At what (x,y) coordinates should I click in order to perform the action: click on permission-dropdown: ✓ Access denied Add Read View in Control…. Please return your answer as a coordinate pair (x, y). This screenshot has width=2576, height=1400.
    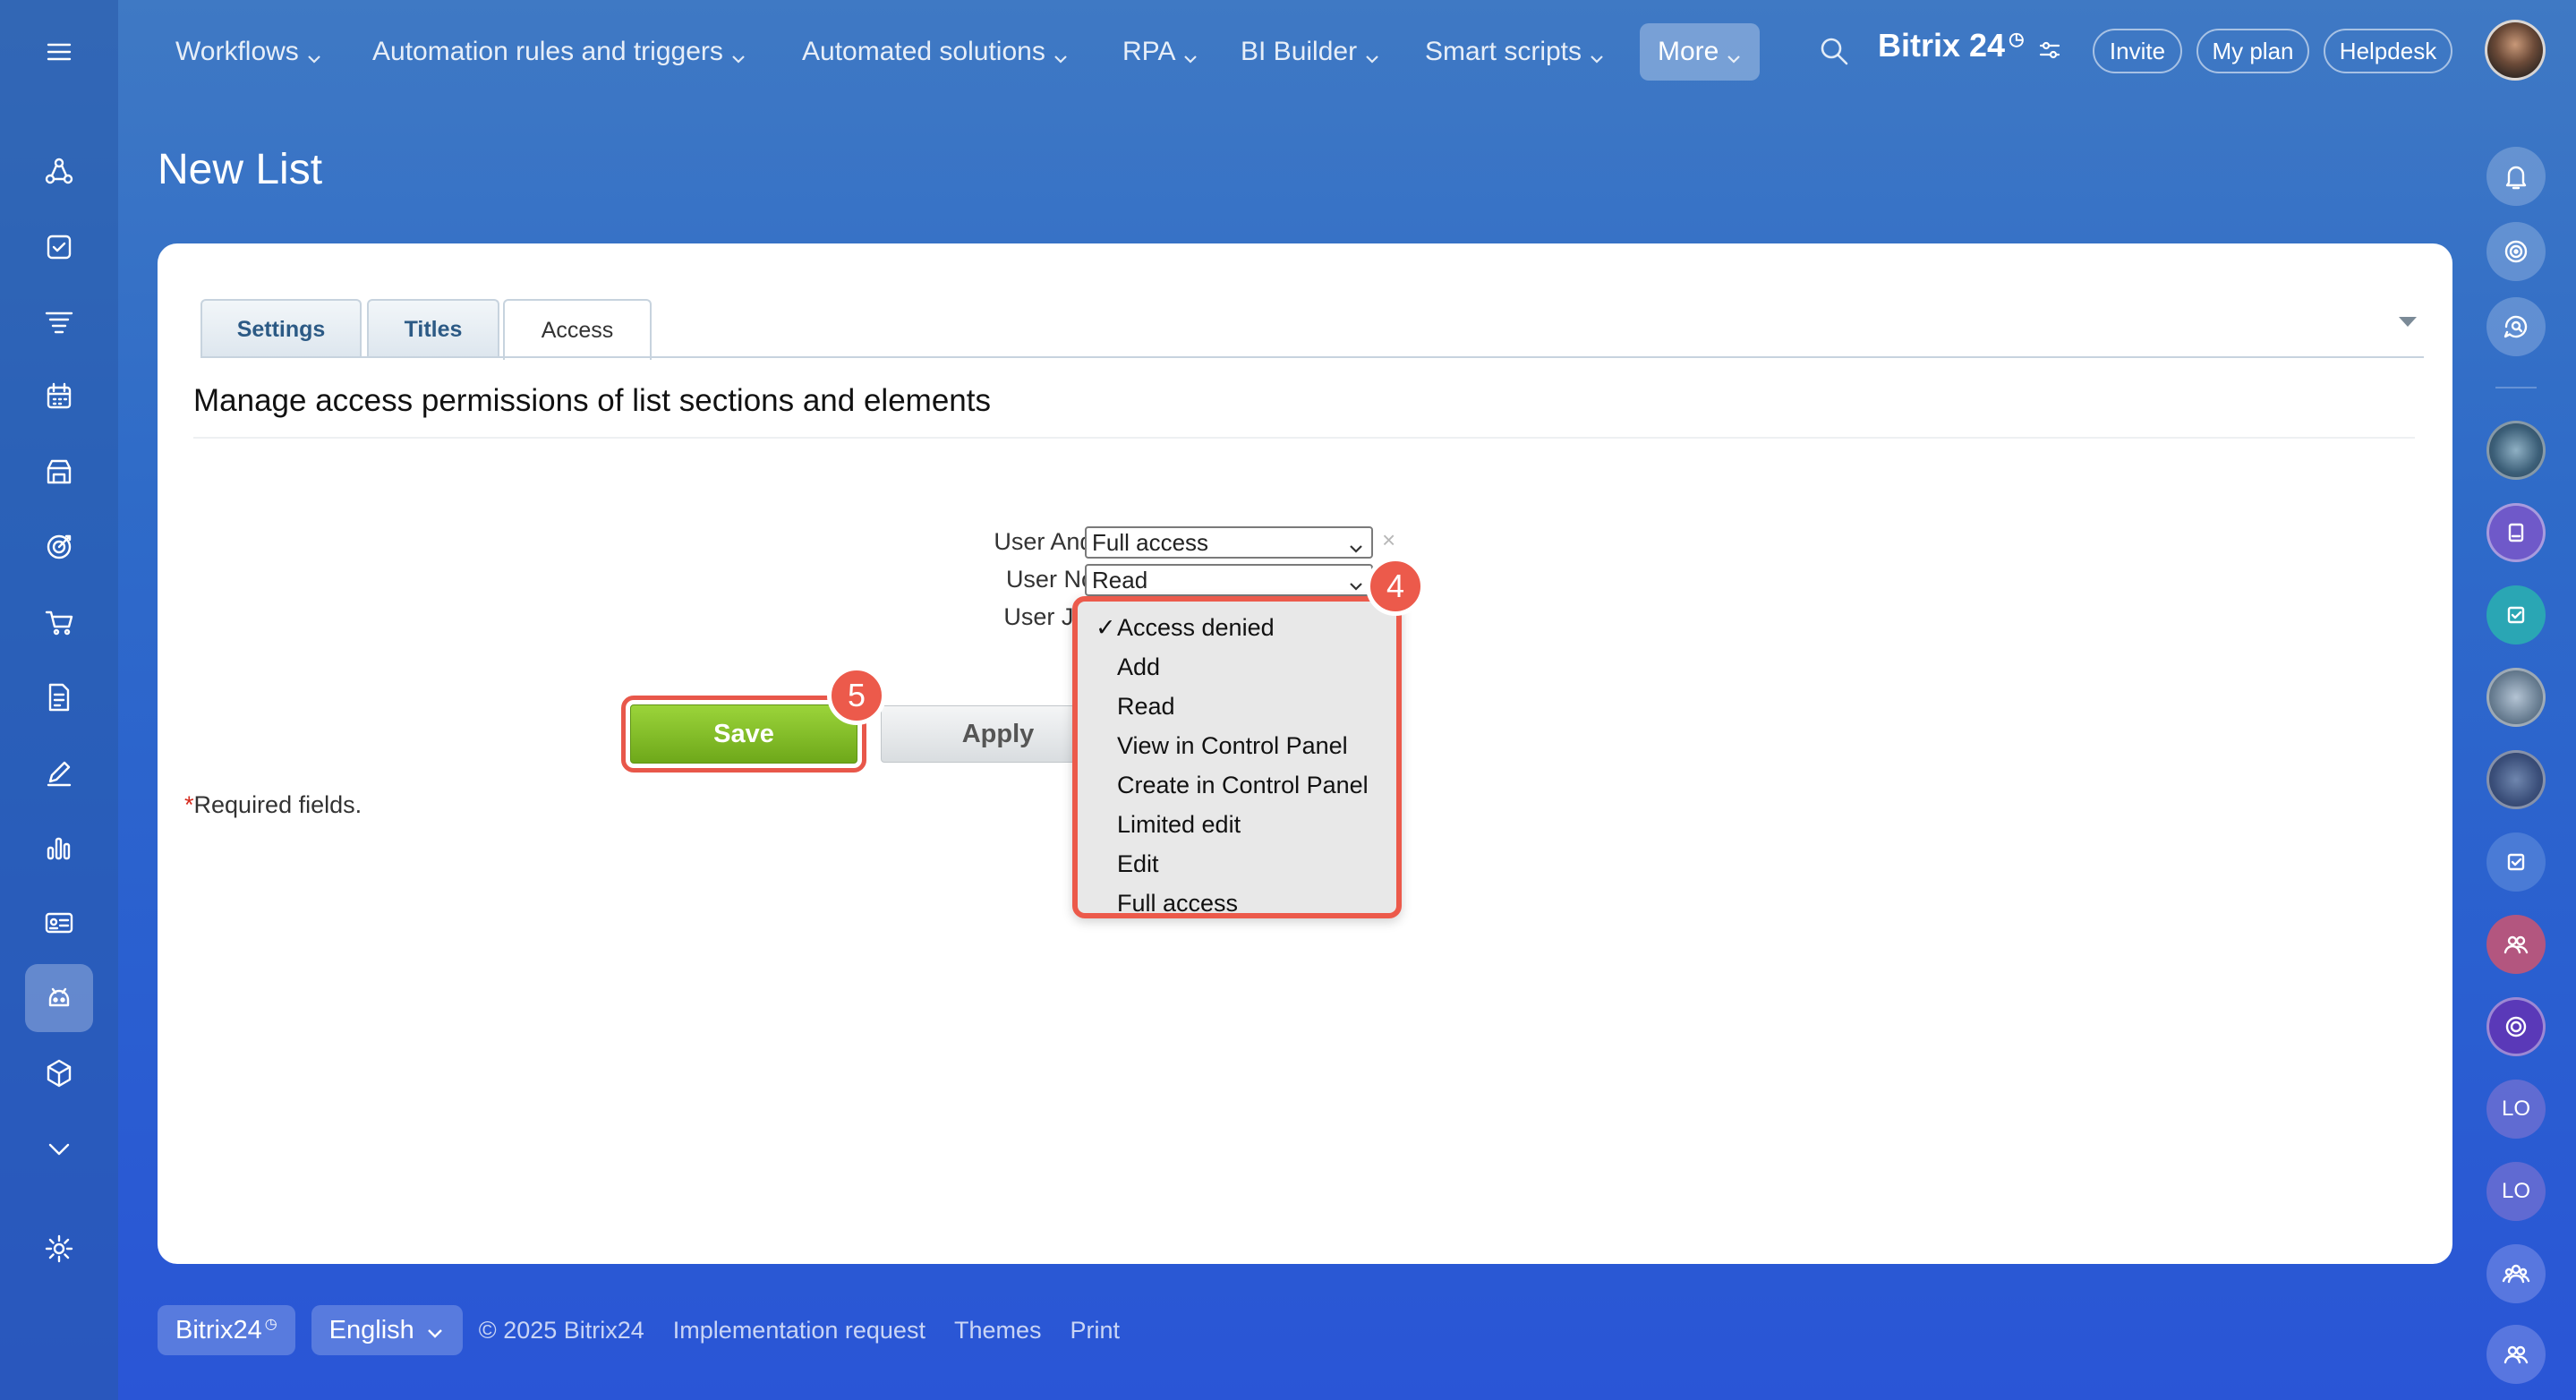
    Looking at the image, I should click on (1237, 757).